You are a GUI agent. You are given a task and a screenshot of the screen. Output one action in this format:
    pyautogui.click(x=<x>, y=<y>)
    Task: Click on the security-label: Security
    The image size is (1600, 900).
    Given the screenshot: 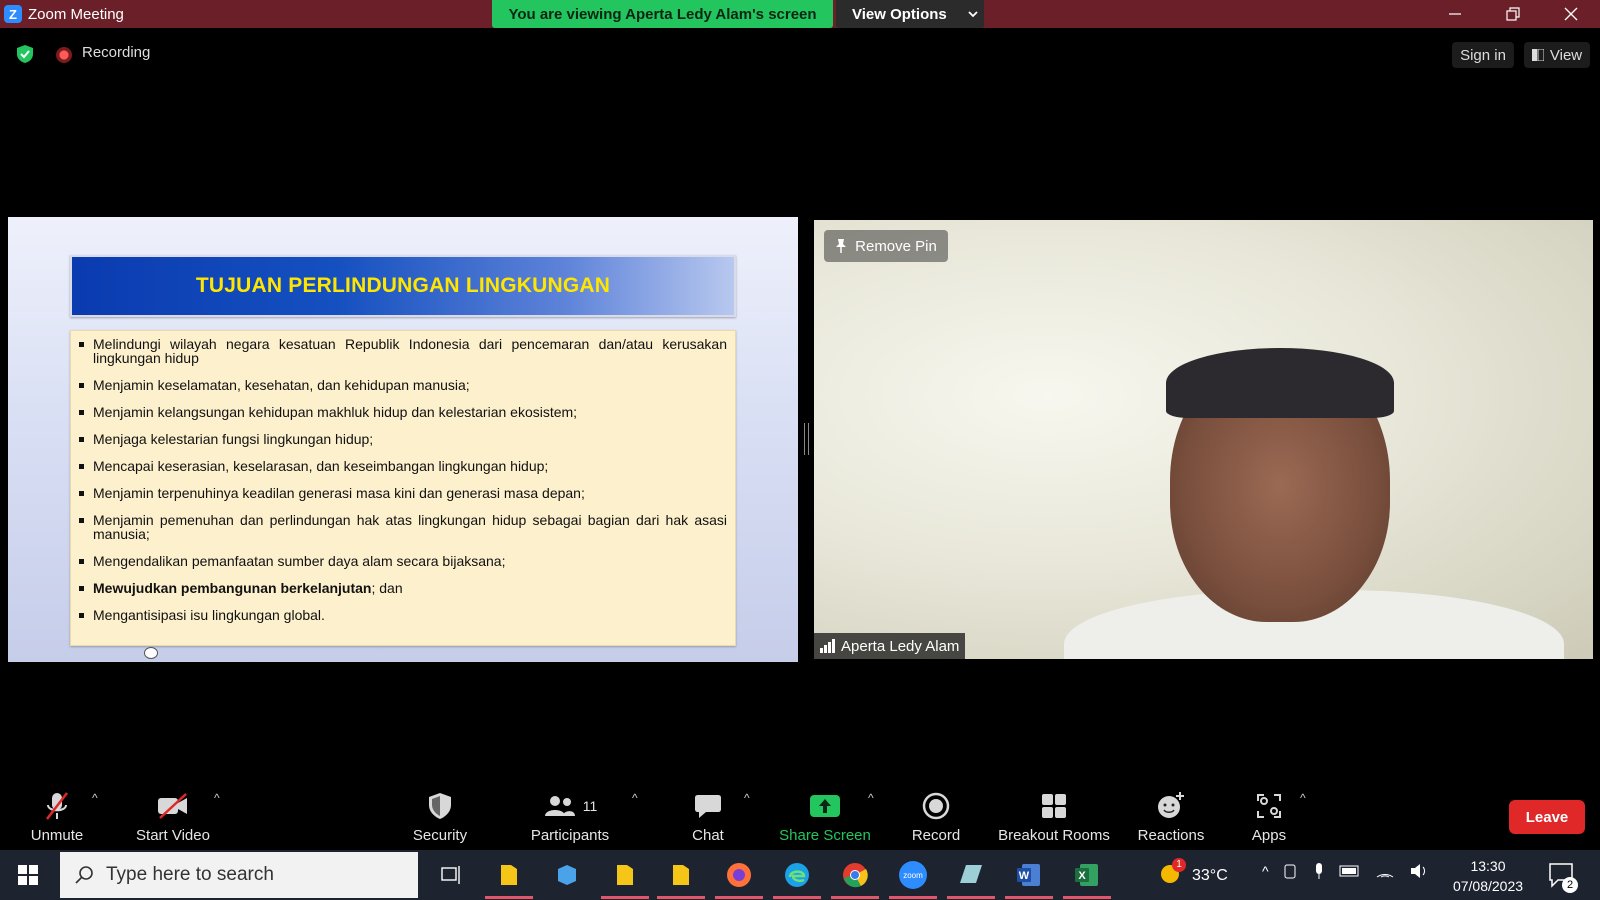 What is the action you would take?
    pyautogui.click(x=440, y=835)
    